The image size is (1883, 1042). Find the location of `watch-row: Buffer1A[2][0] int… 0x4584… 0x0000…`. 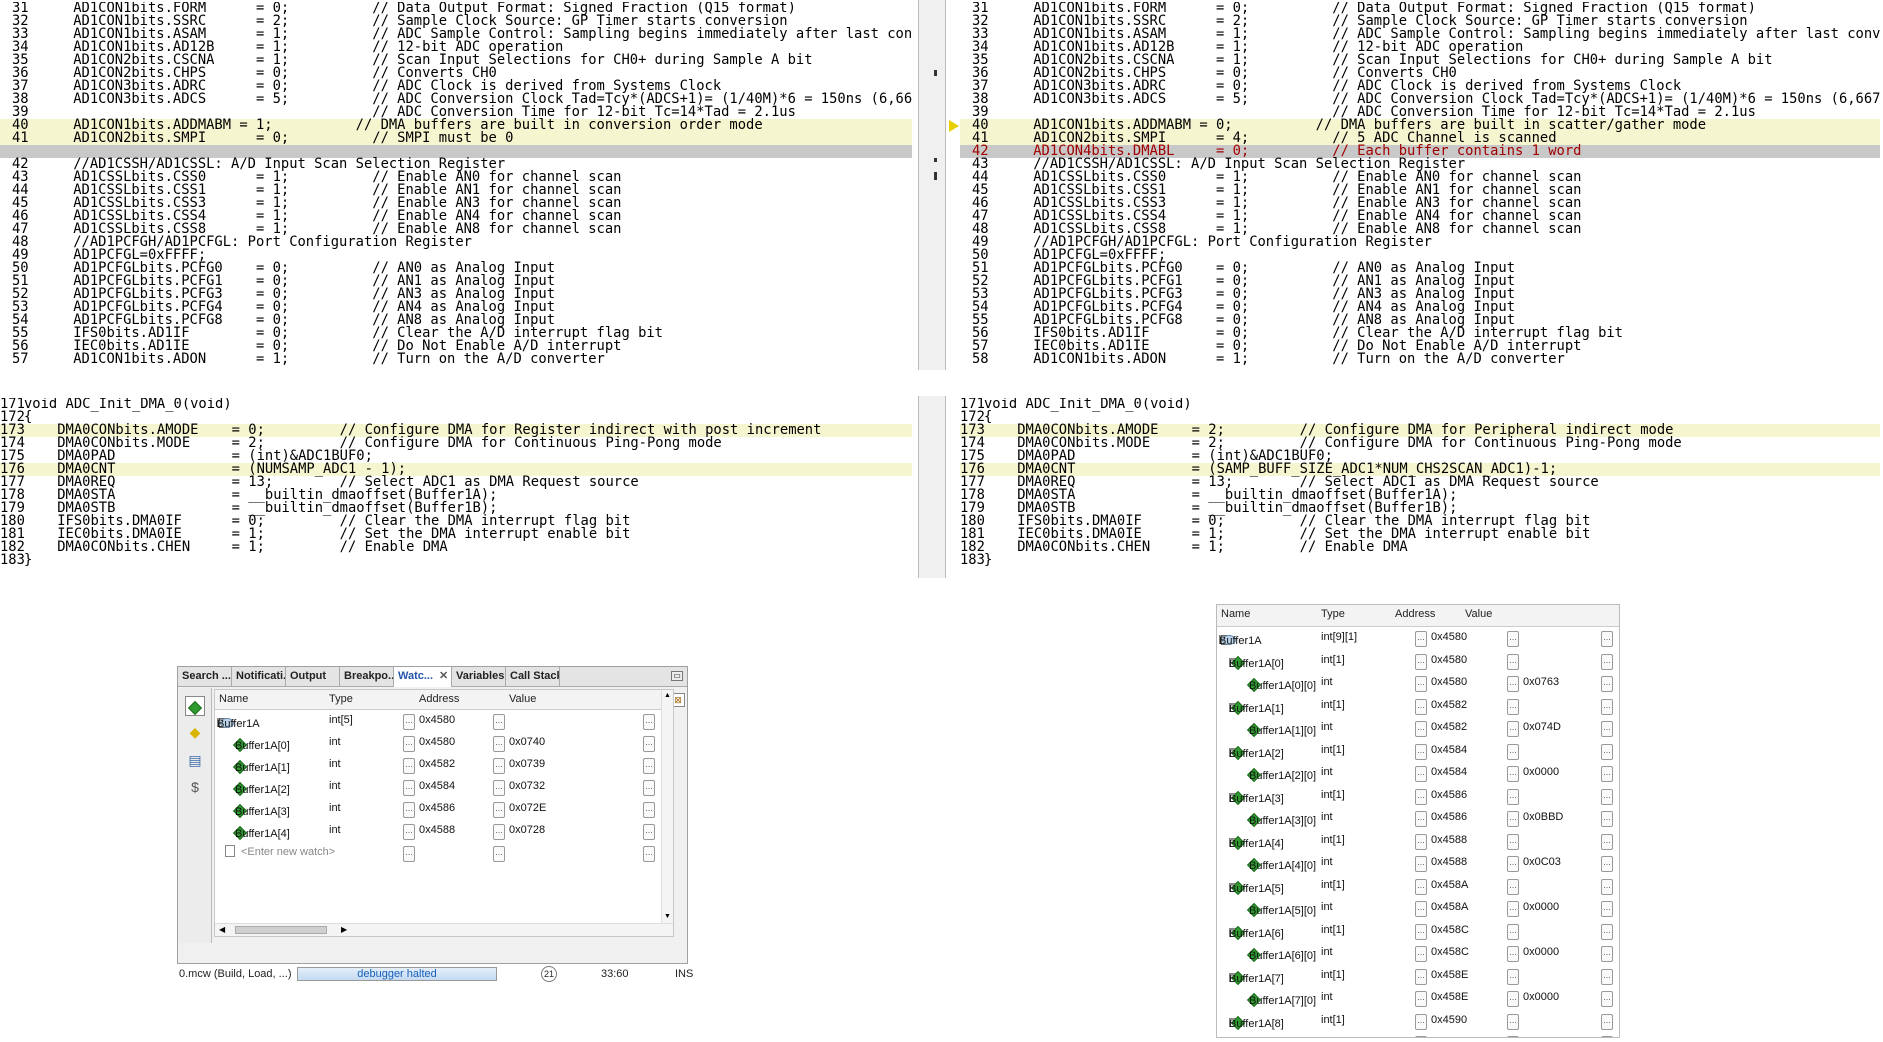

watch-row: Buffer1A[2][0] int… 0x4584… 0x0000… is located at coordinates (1418, 773).